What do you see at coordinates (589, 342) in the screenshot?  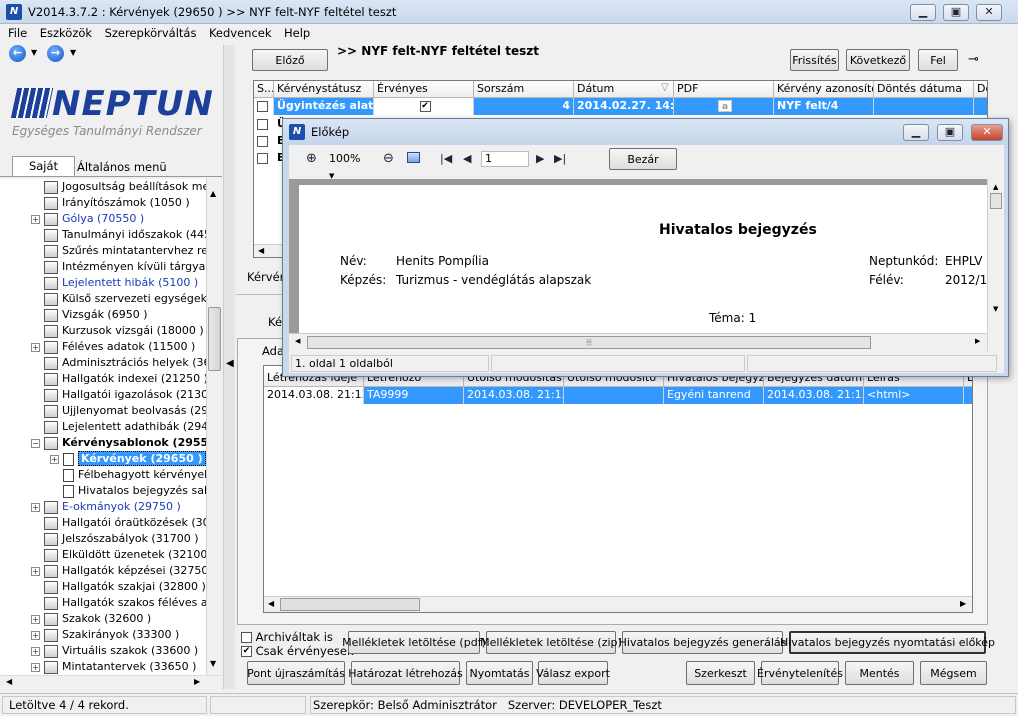 I see `preview-scroll-thumb: ⦙⦙⦙` at bounding box center [589, 342].